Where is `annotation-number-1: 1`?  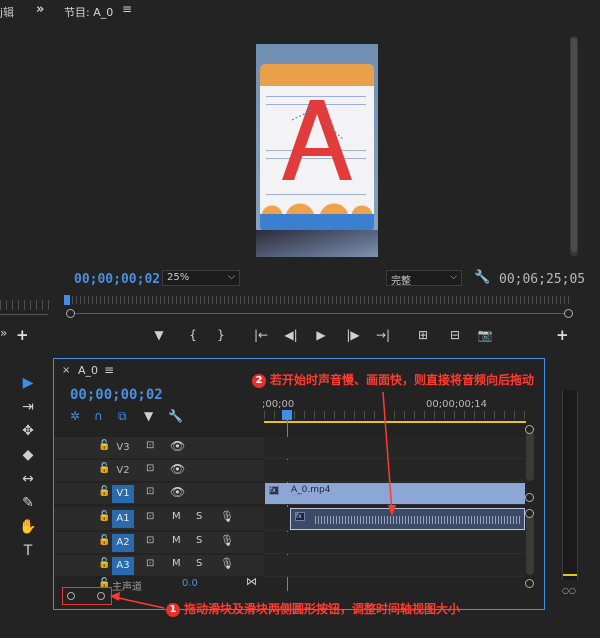 annotation-number-1: 1 is located at coordinates (173, 610).